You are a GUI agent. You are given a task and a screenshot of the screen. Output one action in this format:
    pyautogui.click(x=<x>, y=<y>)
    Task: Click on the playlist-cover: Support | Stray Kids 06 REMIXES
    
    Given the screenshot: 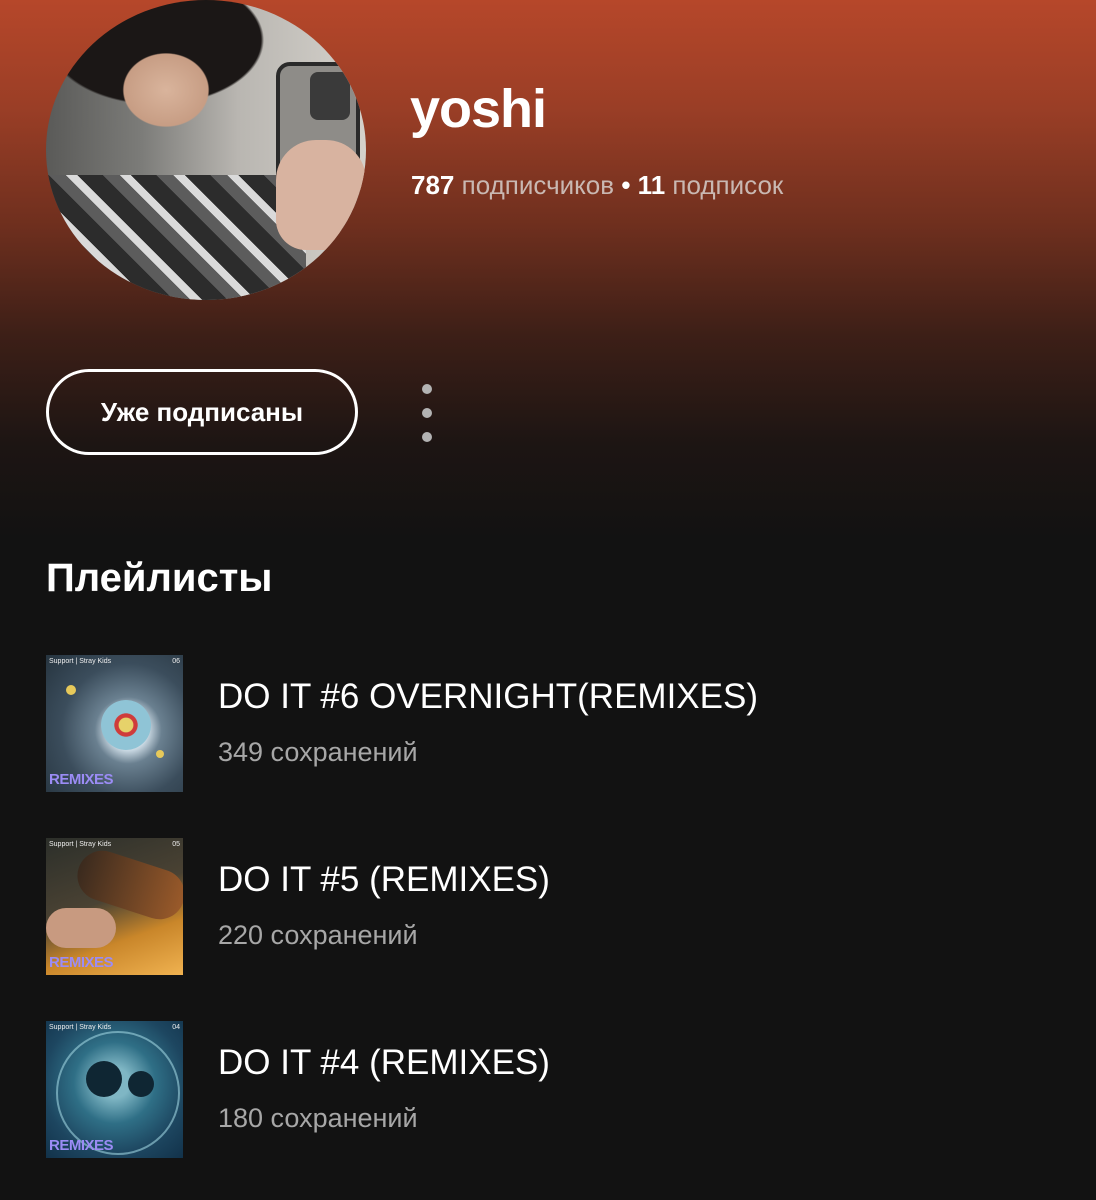 What is the action you would take?
    pyautogui.click(x=114, y=723)
    